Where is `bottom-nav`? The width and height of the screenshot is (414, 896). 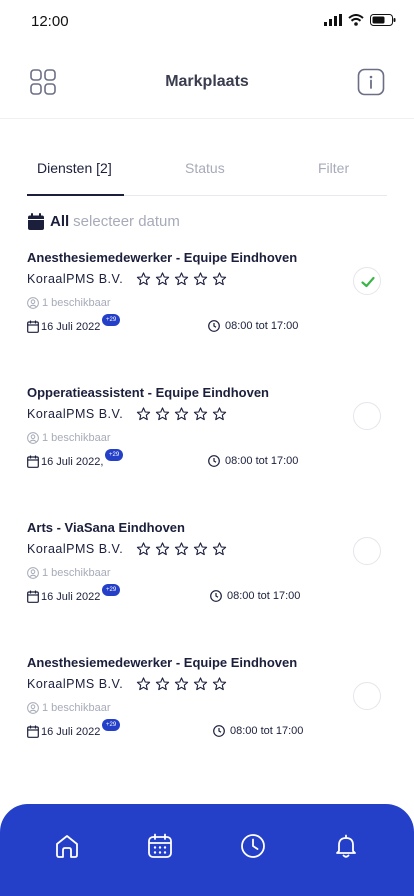
bottom-nav is located at coordinates (207, 850).